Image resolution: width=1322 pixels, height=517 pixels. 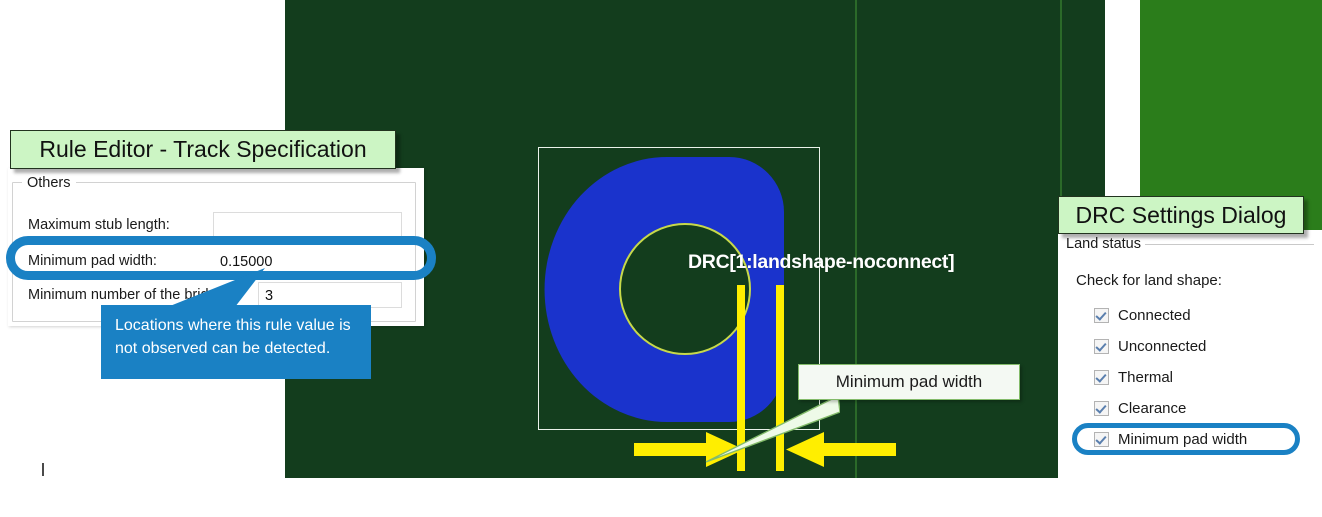 What do you see at coordinates (661, 288) in the screenshot?
I see `pad-shape` at bounding box center [661, 288].